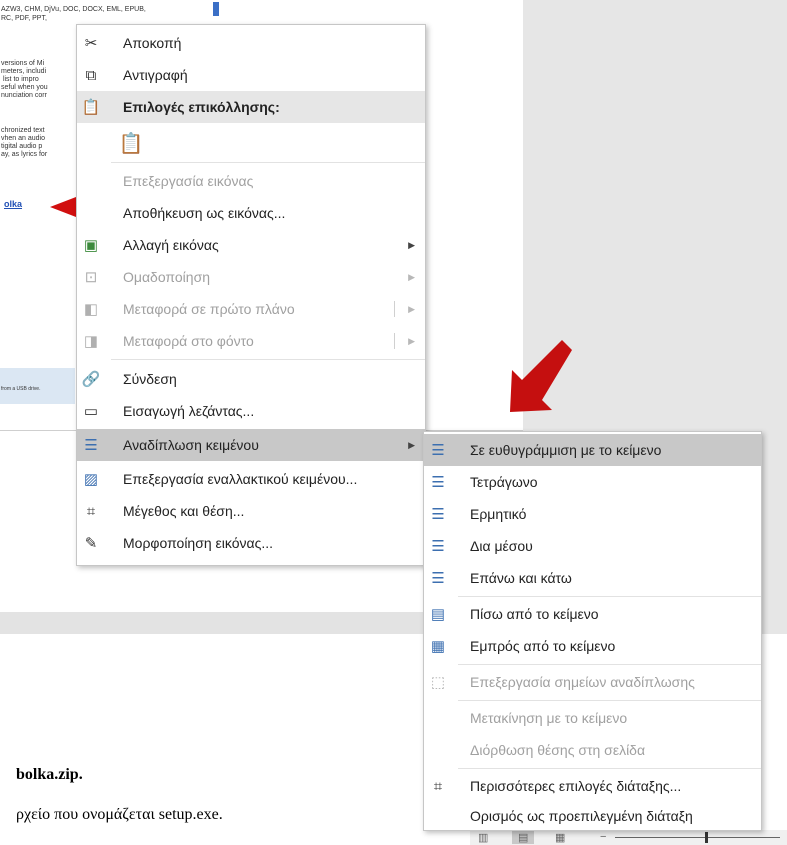  I want to click on submenu-item-top-bottom: ☰ Επάνω και κάτω, so click(592, 578).